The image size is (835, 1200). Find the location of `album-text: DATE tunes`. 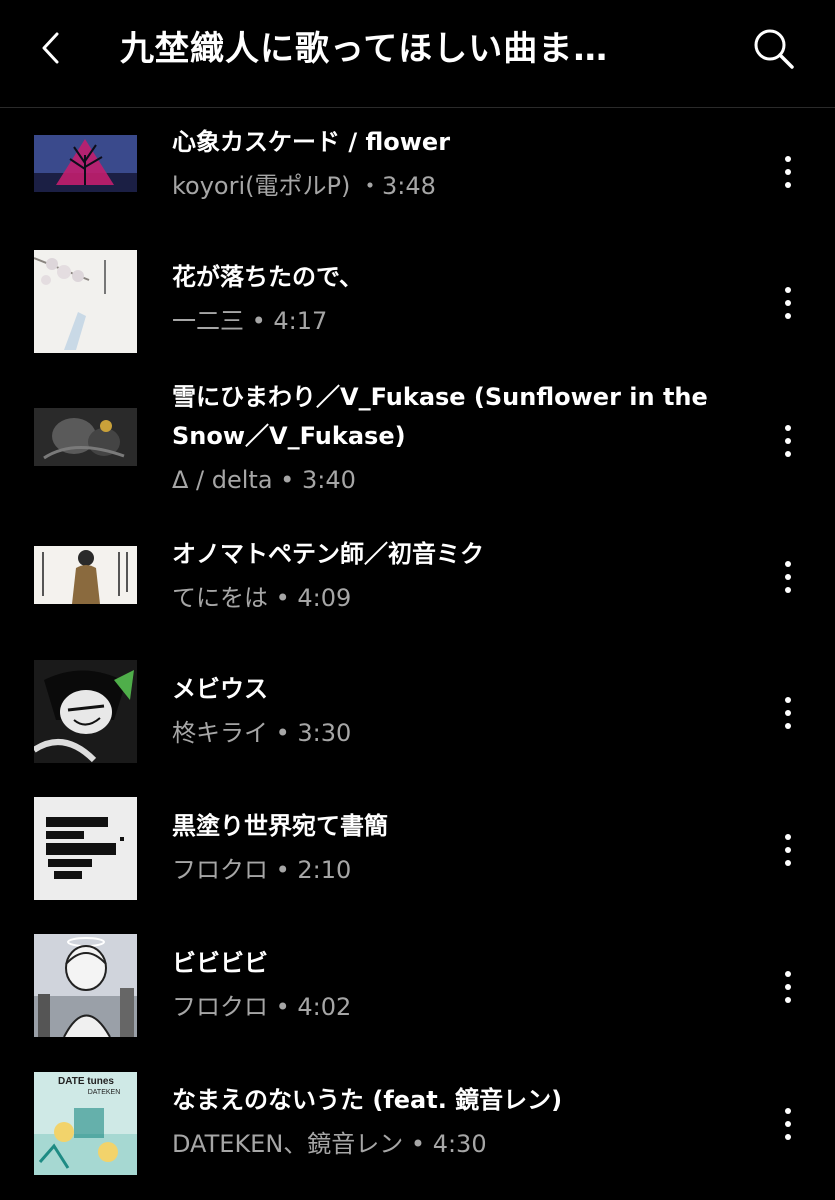

album-text: DATE tunes is located at coordinates (86, 1081).